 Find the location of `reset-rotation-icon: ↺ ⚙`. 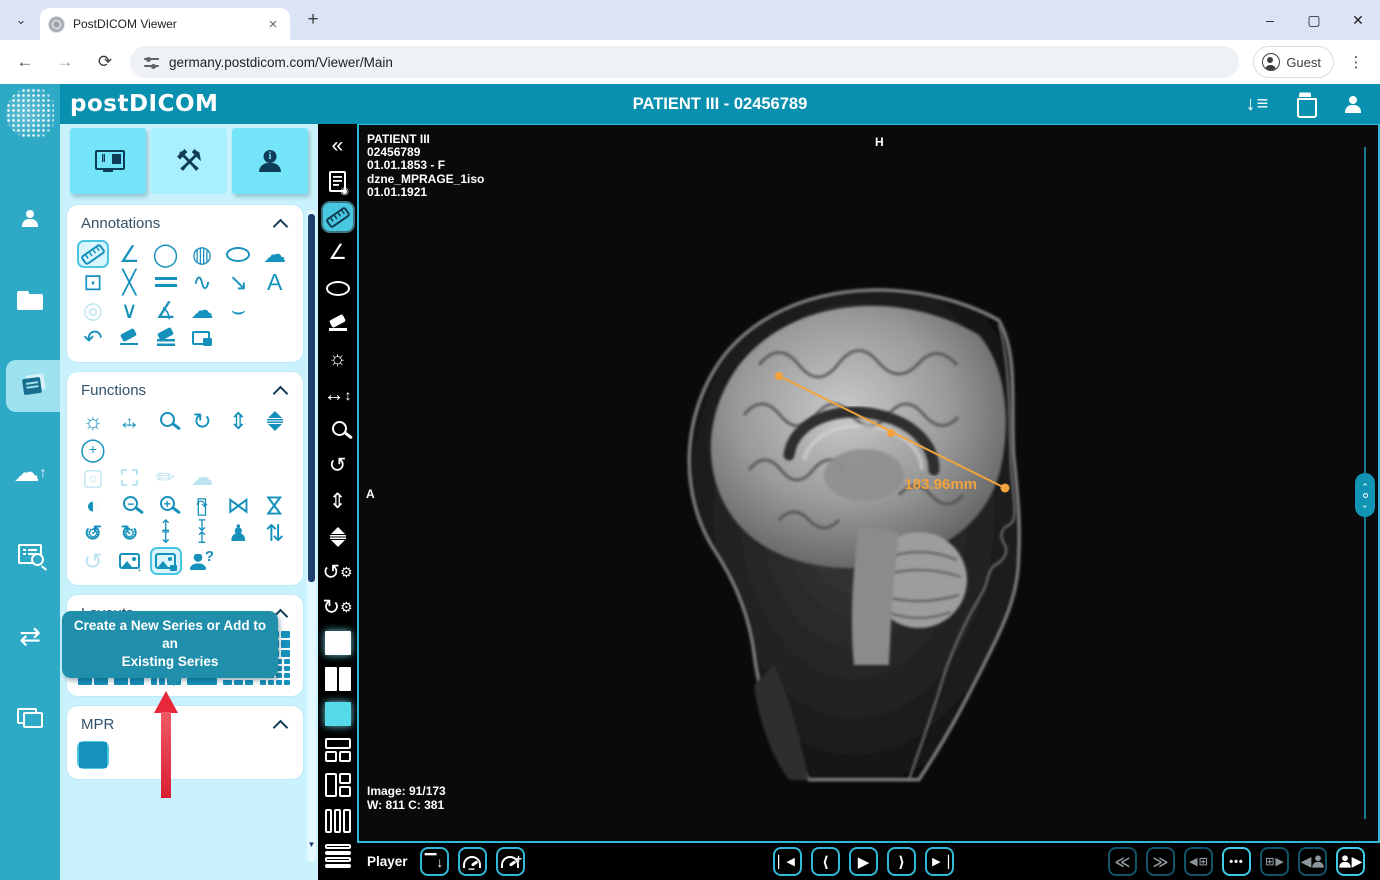

reset-rotation-icon: ↺ ⚙ is located at coordinates (93, 533).